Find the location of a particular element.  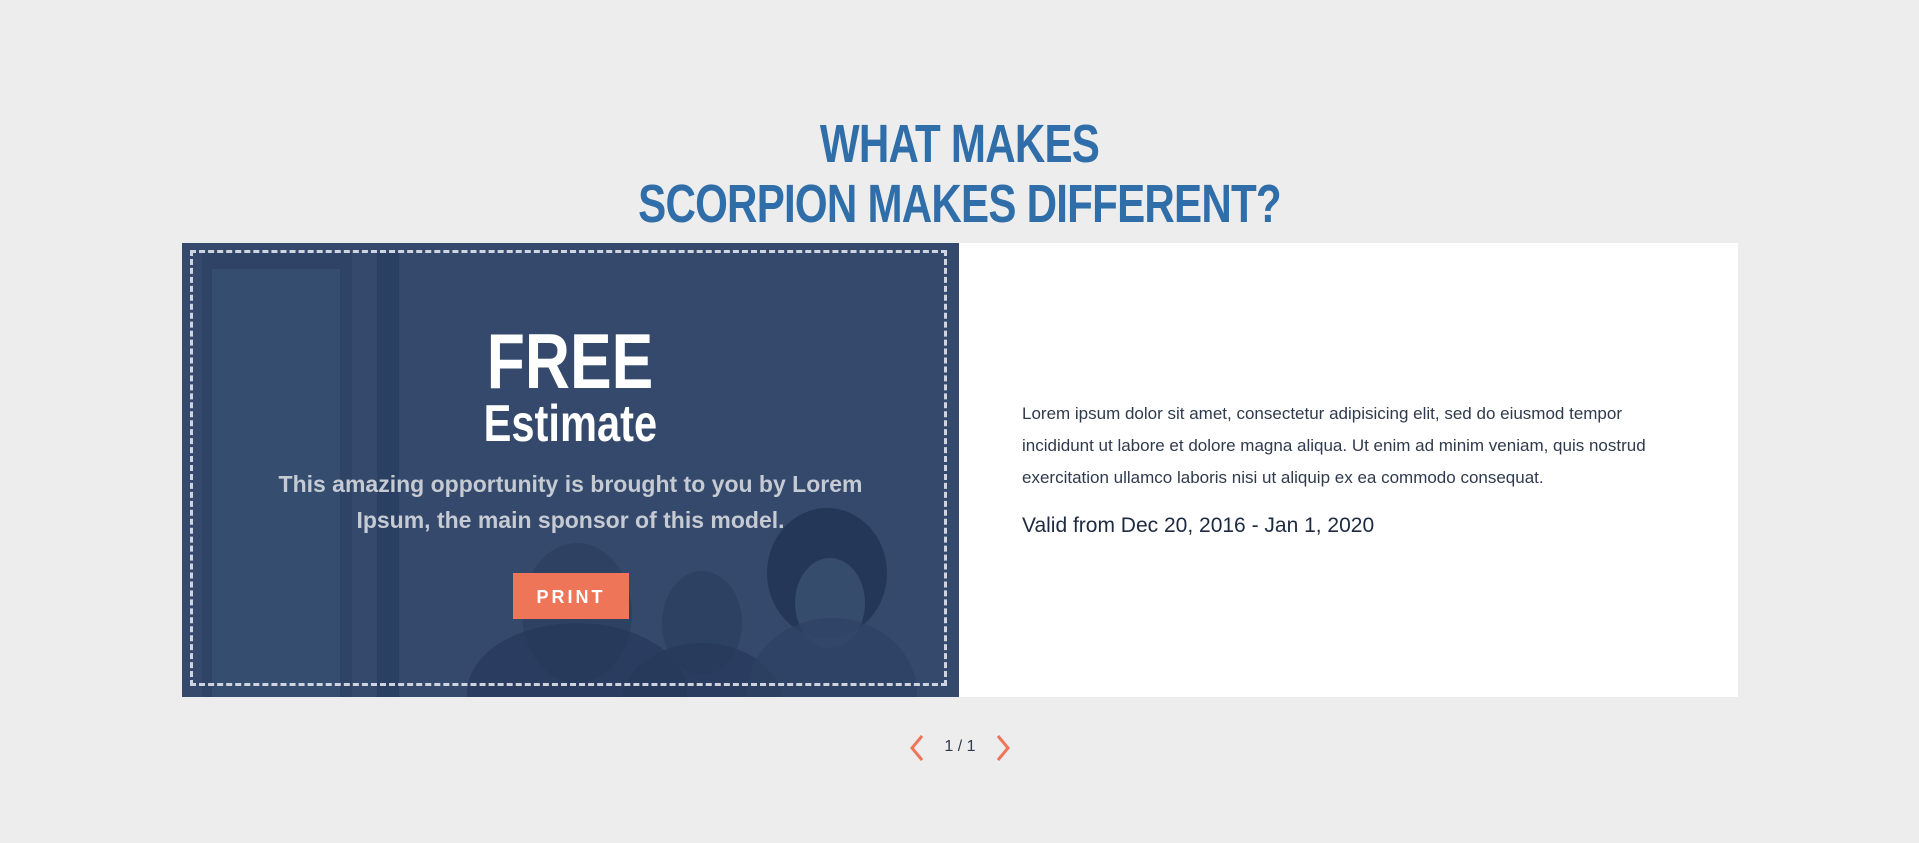

carousel-pager: 1 / 1 is located at coordinates (960, 748).